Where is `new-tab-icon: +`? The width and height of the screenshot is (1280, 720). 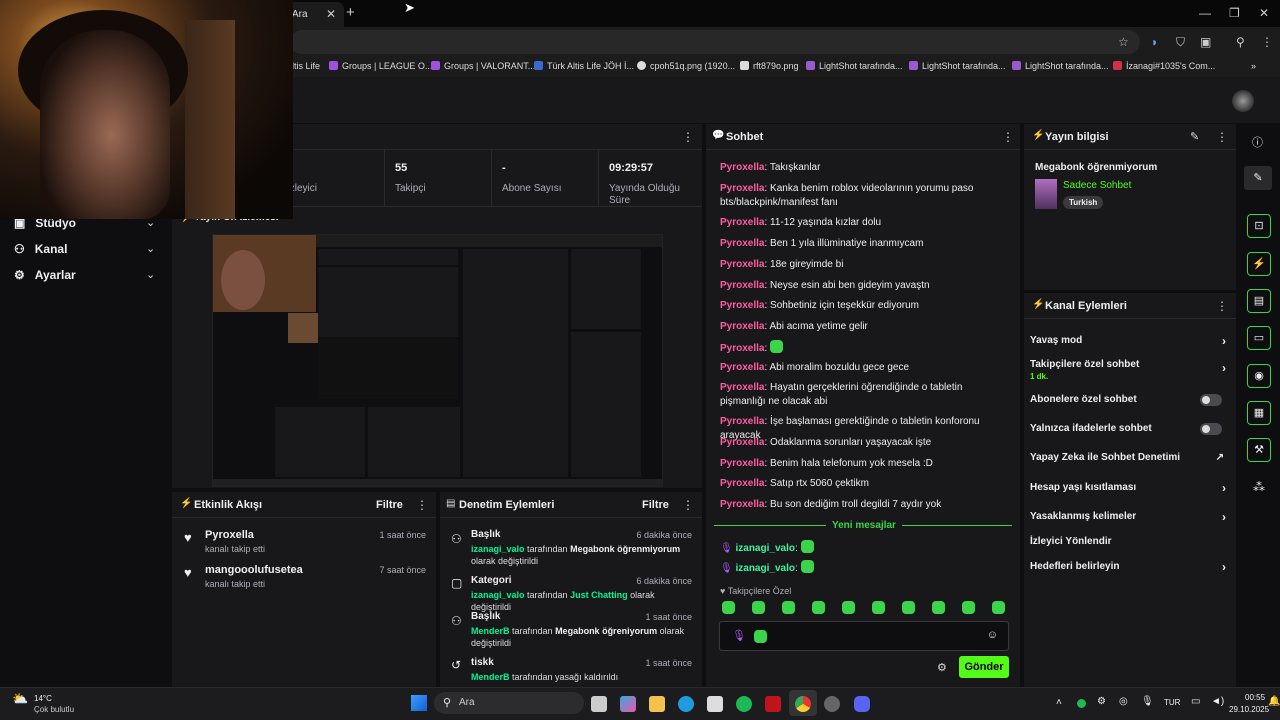 new-tab-icon: + is located at coordinates (350, 12).